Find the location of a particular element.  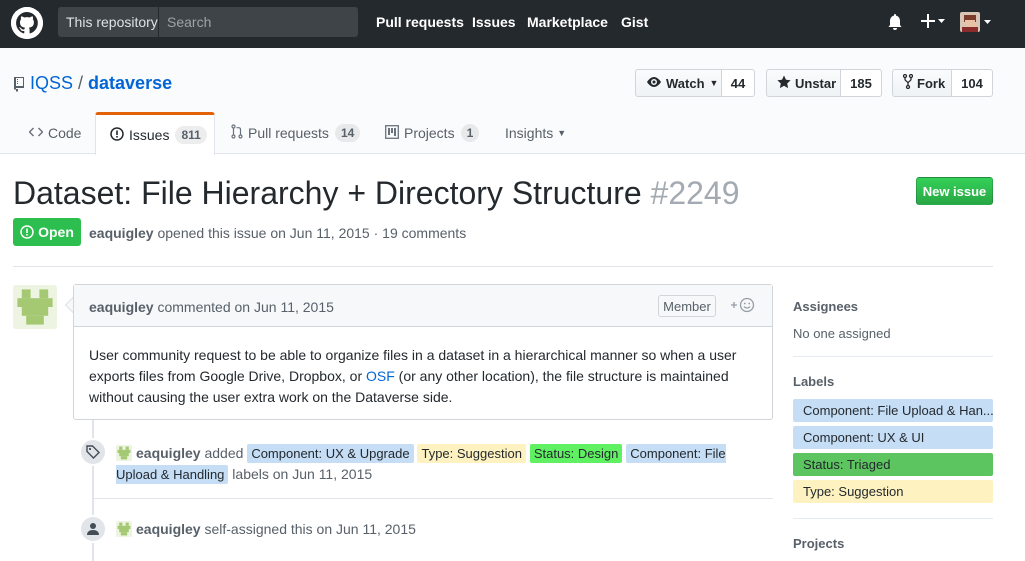

watch-group: Watch ▼ 44 is located at coordinates (695, 83).